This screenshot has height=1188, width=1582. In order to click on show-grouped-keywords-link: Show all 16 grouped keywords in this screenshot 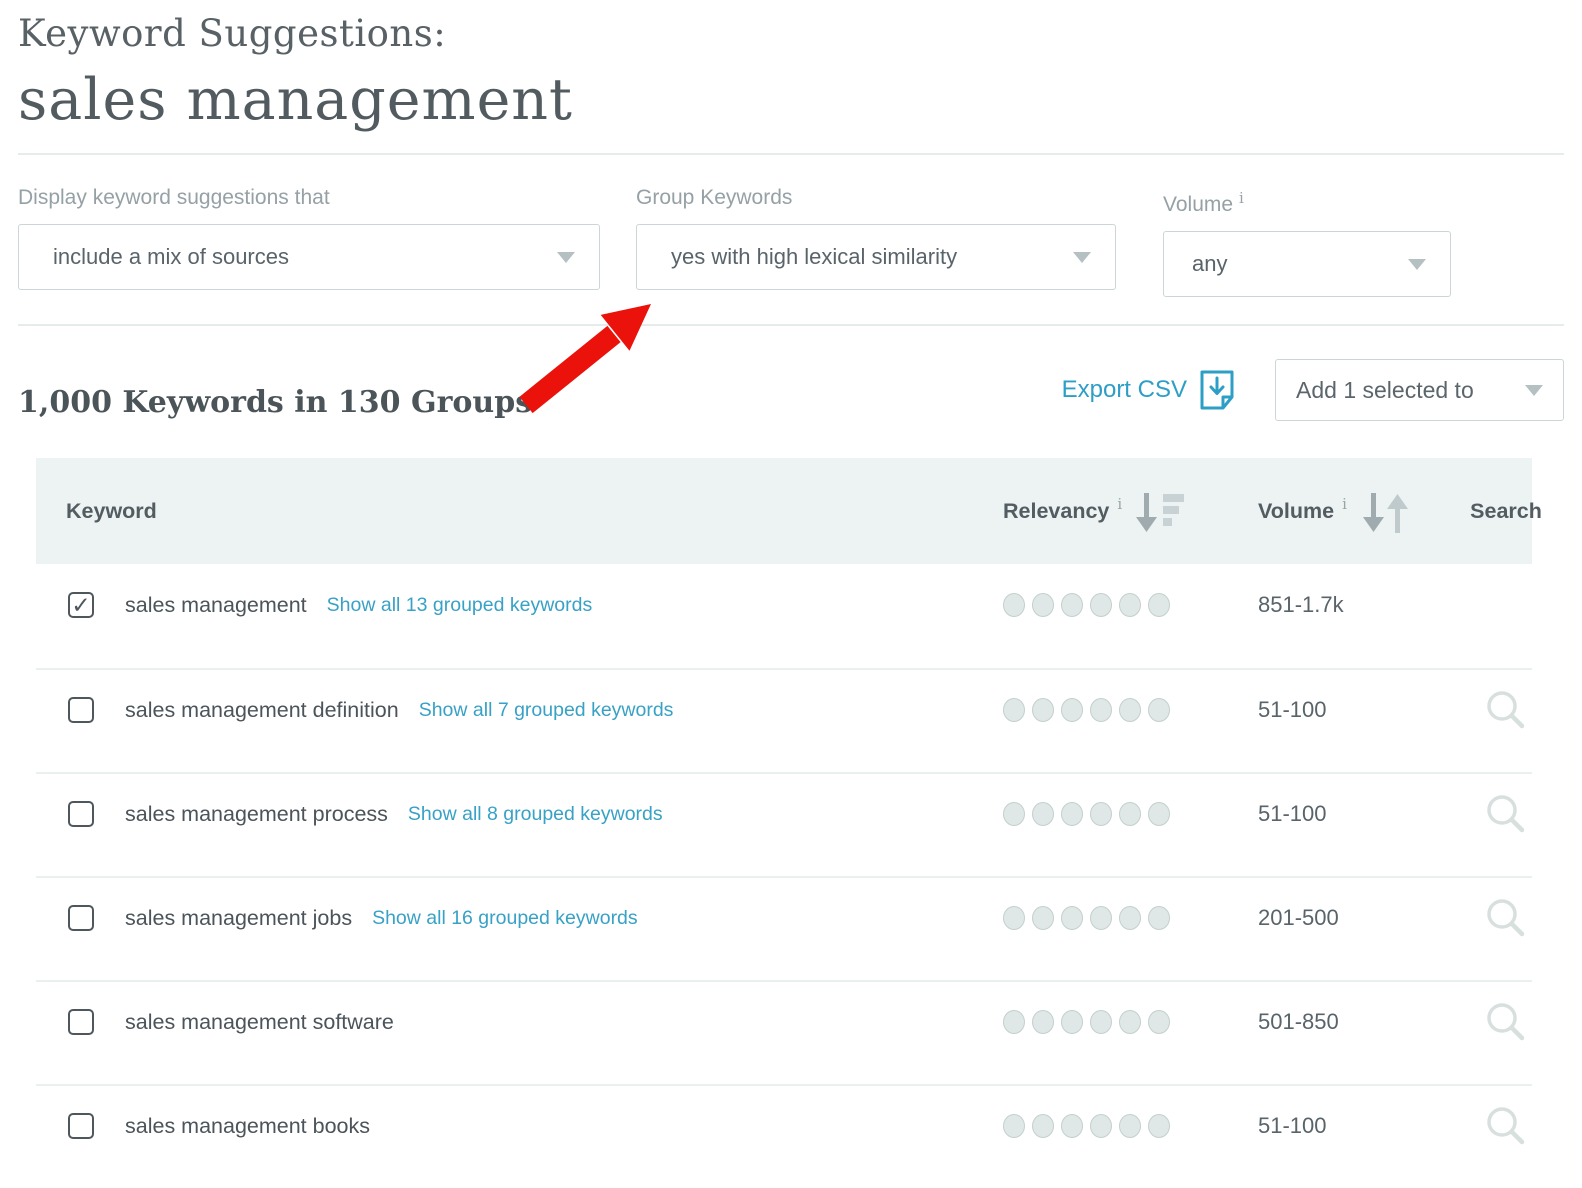, I will do `click(505, 918)`.